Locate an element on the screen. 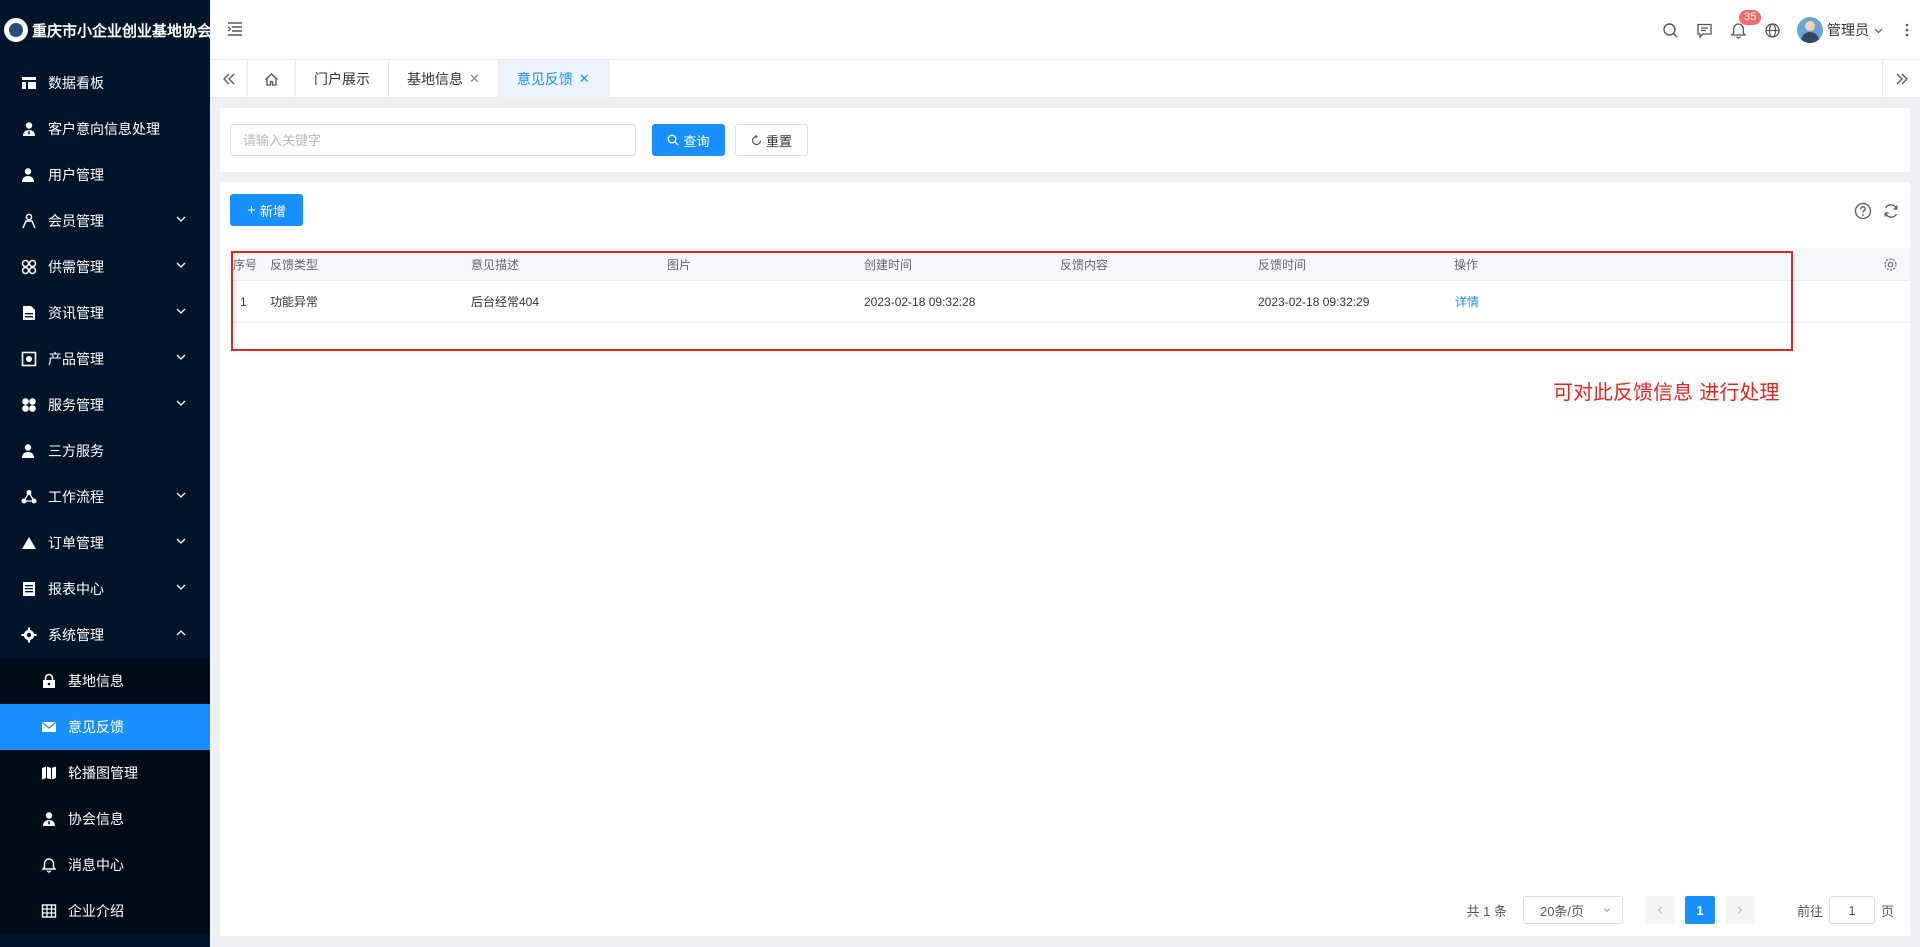 The height and width of the screenshot is (947, 1920). sidebar-item-supply-demand: 供需管理 is located at coordinates (105, 267).